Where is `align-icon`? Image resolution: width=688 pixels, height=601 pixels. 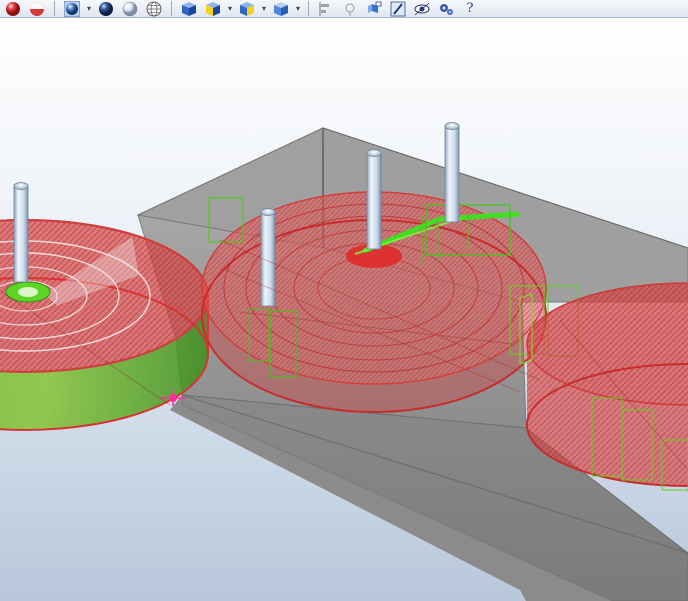
align-icon is located at coordinates (324, 8).